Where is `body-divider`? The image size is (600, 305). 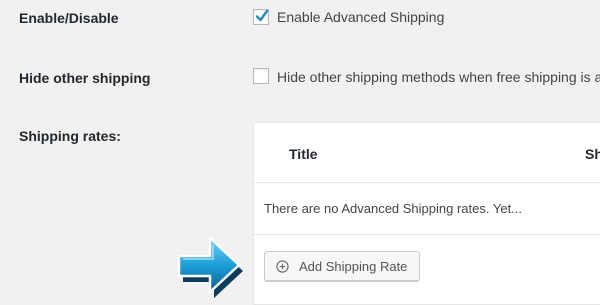
body-divider is located at coordinates (427, 234).